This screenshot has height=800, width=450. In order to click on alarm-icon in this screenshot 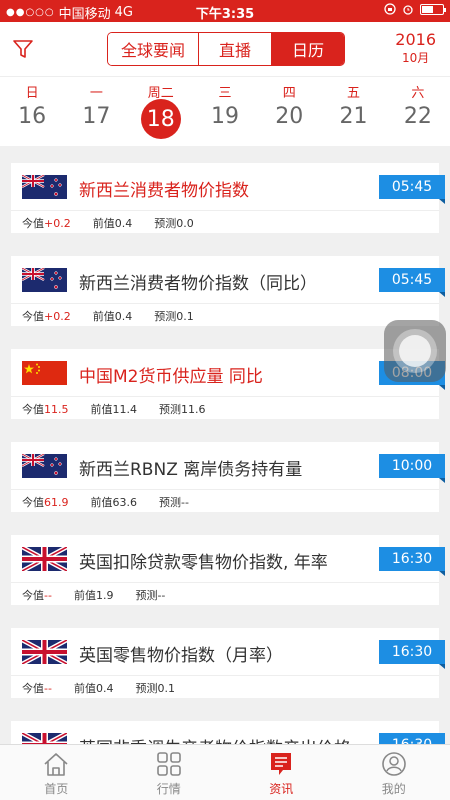, I will do `click(408, 10)`.